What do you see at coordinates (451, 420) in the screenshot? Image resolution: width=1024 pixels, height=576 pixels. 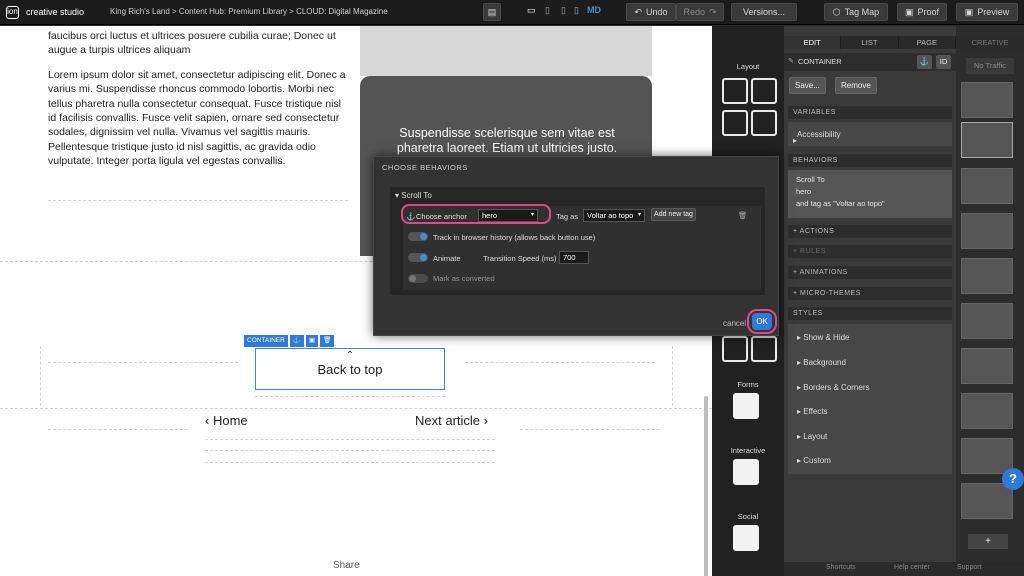 I see `next-article-link: Next article ›` at bounding box center [451, 420].